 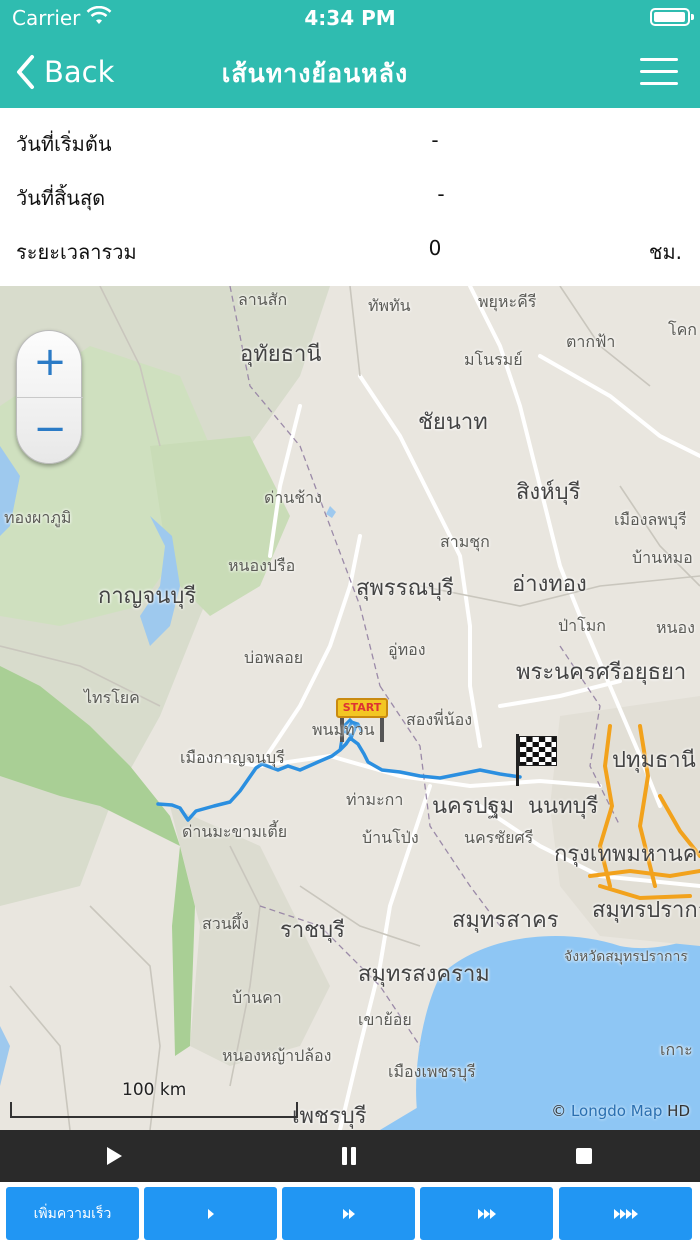 What do you see at coordinates (439, 719) in the screenshot?
I see `place-label: สองพี่น้อง` at bounding box center [439, 719].